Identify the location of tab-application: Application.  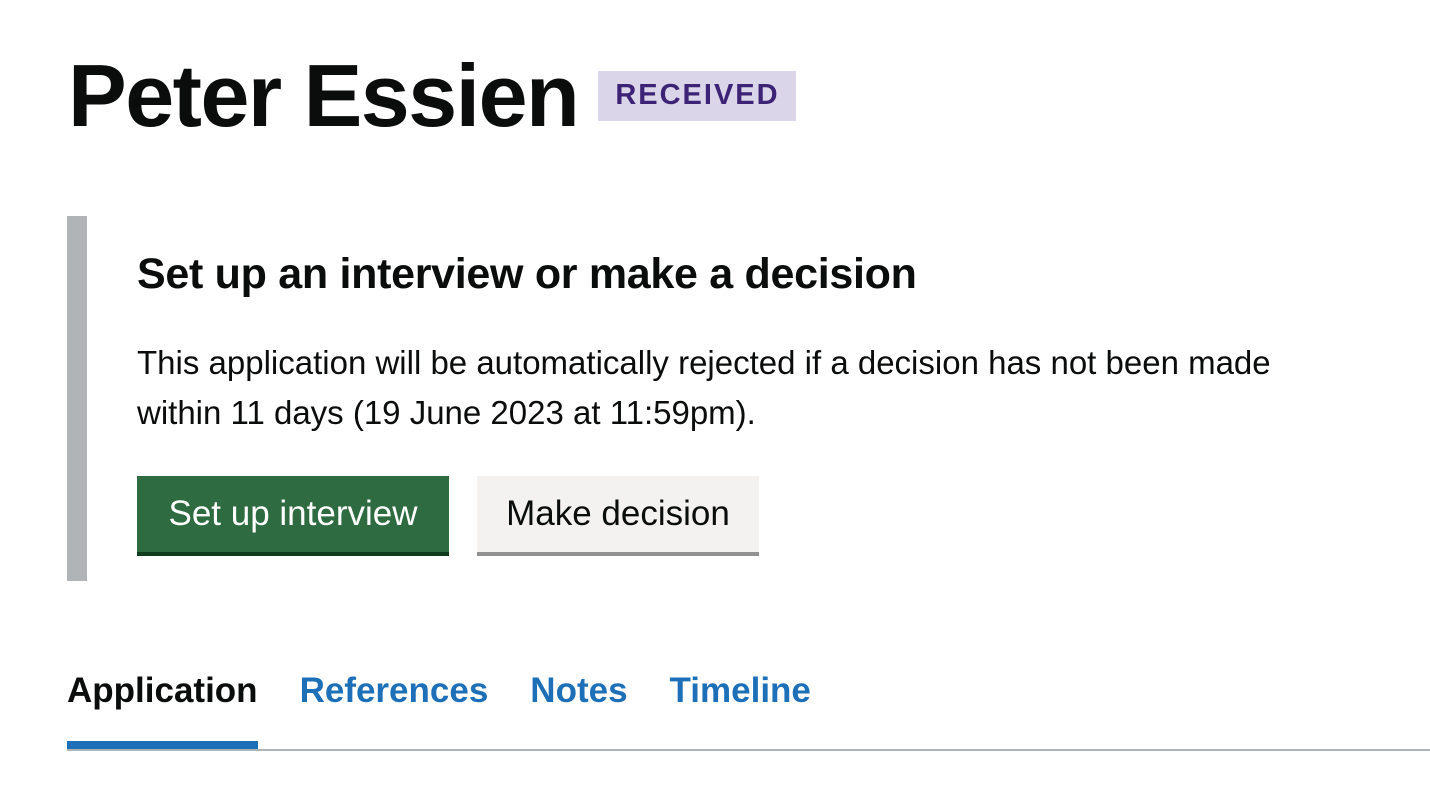
(162, 707).